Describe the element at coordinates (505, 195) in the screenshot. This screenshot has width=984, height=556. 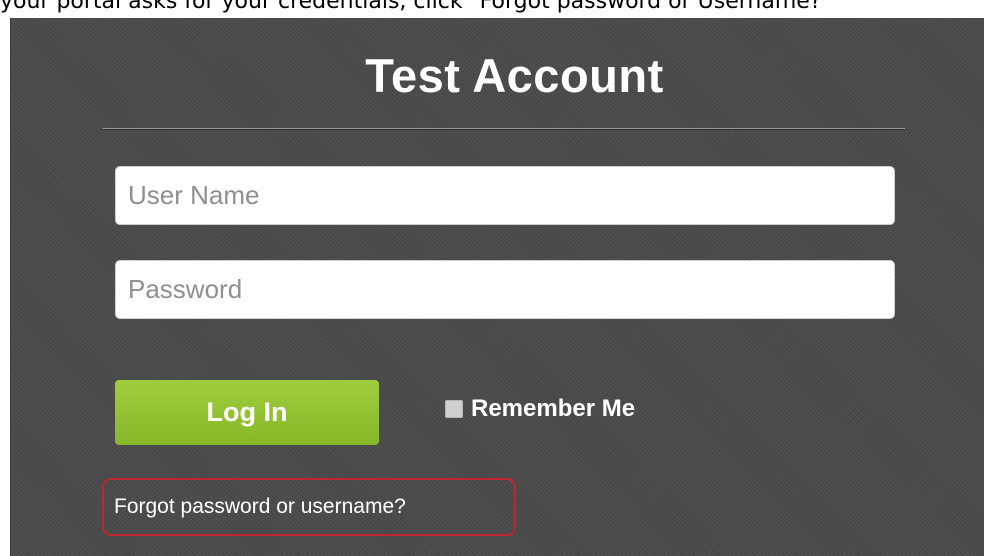
I see `username-input` at that location.